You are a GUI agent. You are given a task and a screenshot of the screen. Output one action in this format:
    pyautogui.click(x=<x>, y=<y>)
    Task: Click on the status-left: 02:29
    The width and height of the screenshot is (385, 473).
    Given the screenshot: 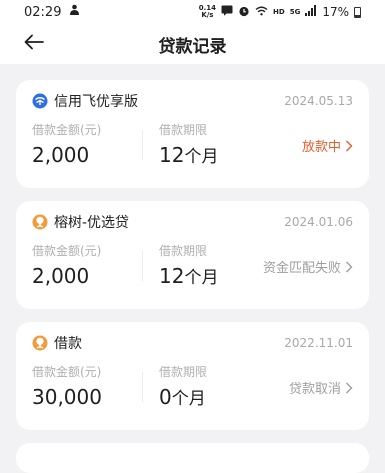 What is the action you would take?
    pyautogui.click(x=52, y=12)
    